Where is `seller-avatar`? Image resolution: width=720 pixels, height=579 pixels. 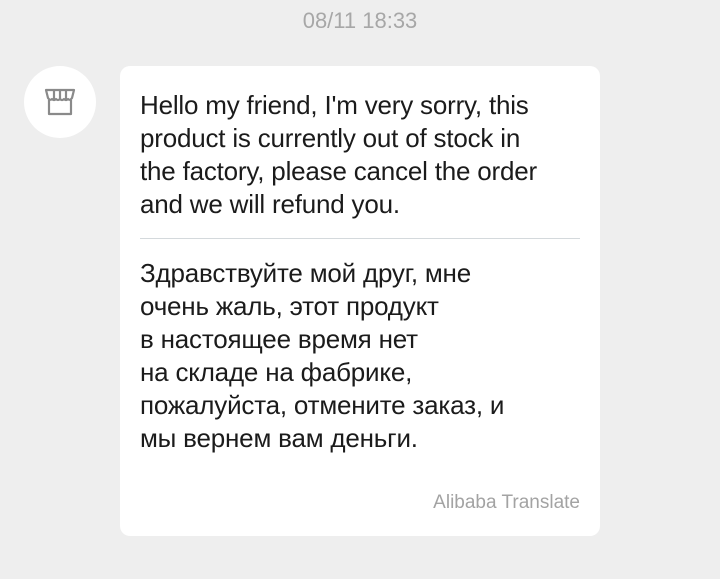
seller-avatar is located at coordinates (60, 102).